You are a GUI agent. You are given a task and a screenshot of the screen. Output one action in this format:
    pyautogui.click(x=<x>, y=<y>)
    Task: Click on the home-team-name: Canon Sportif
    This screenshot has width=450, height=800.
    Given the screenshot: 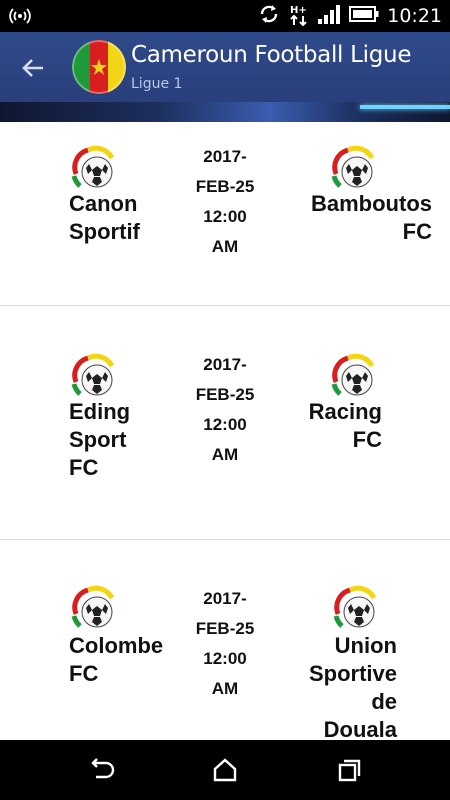 What is the action you would take?
    pyautogui.click(x=104, y=217)
    